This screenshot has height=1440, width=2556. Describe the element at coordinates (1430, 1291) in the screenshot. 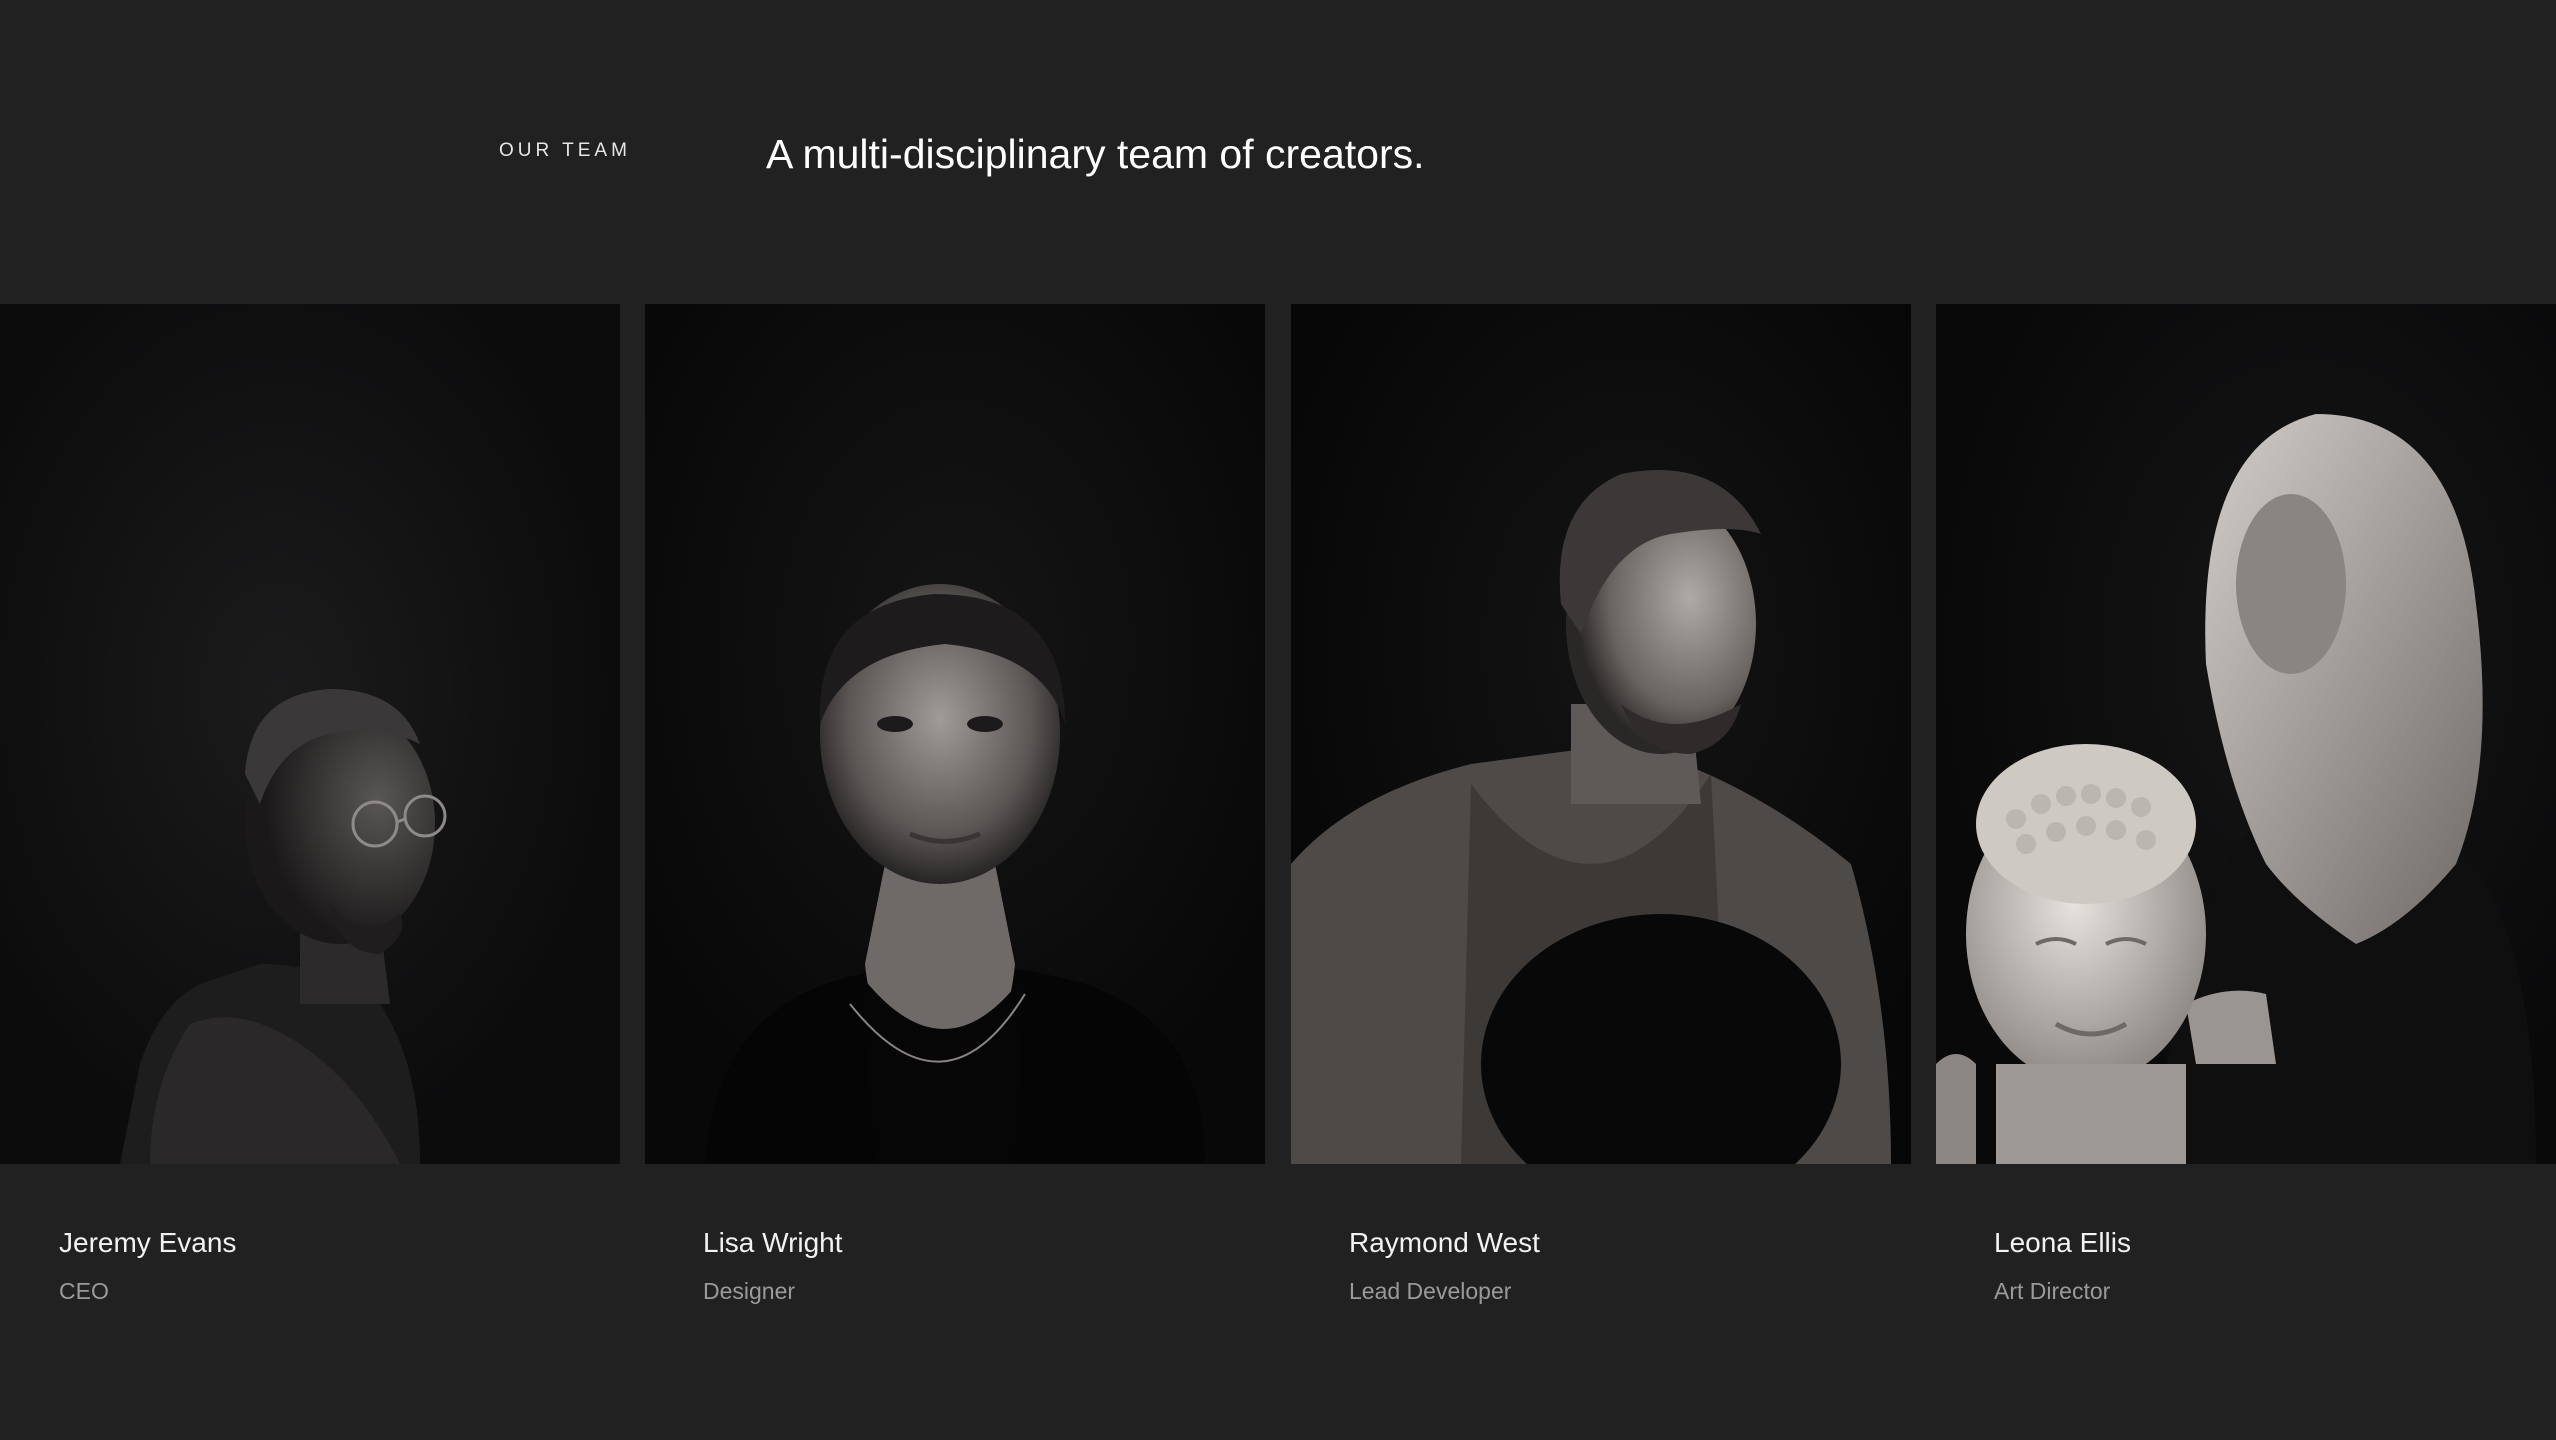

I see `team-member-role: Lead Developer` at that location.